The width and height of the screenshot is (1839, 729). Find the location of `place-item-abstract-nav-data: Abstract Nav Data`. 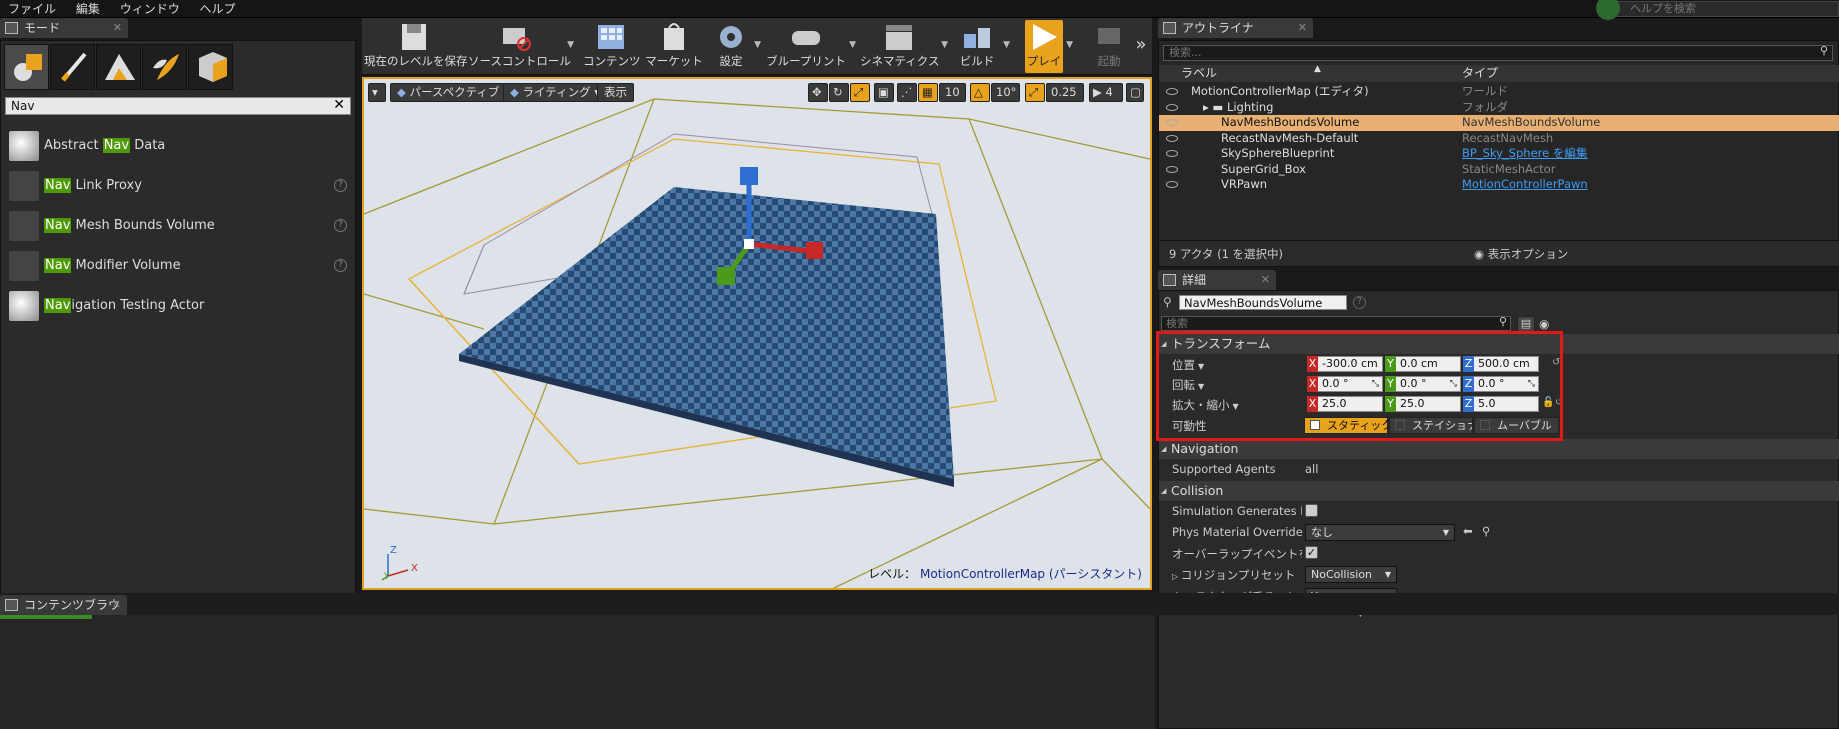

place-item-abstract-nav-data: Abstract Nav Data is located at coordinates (178, 146).